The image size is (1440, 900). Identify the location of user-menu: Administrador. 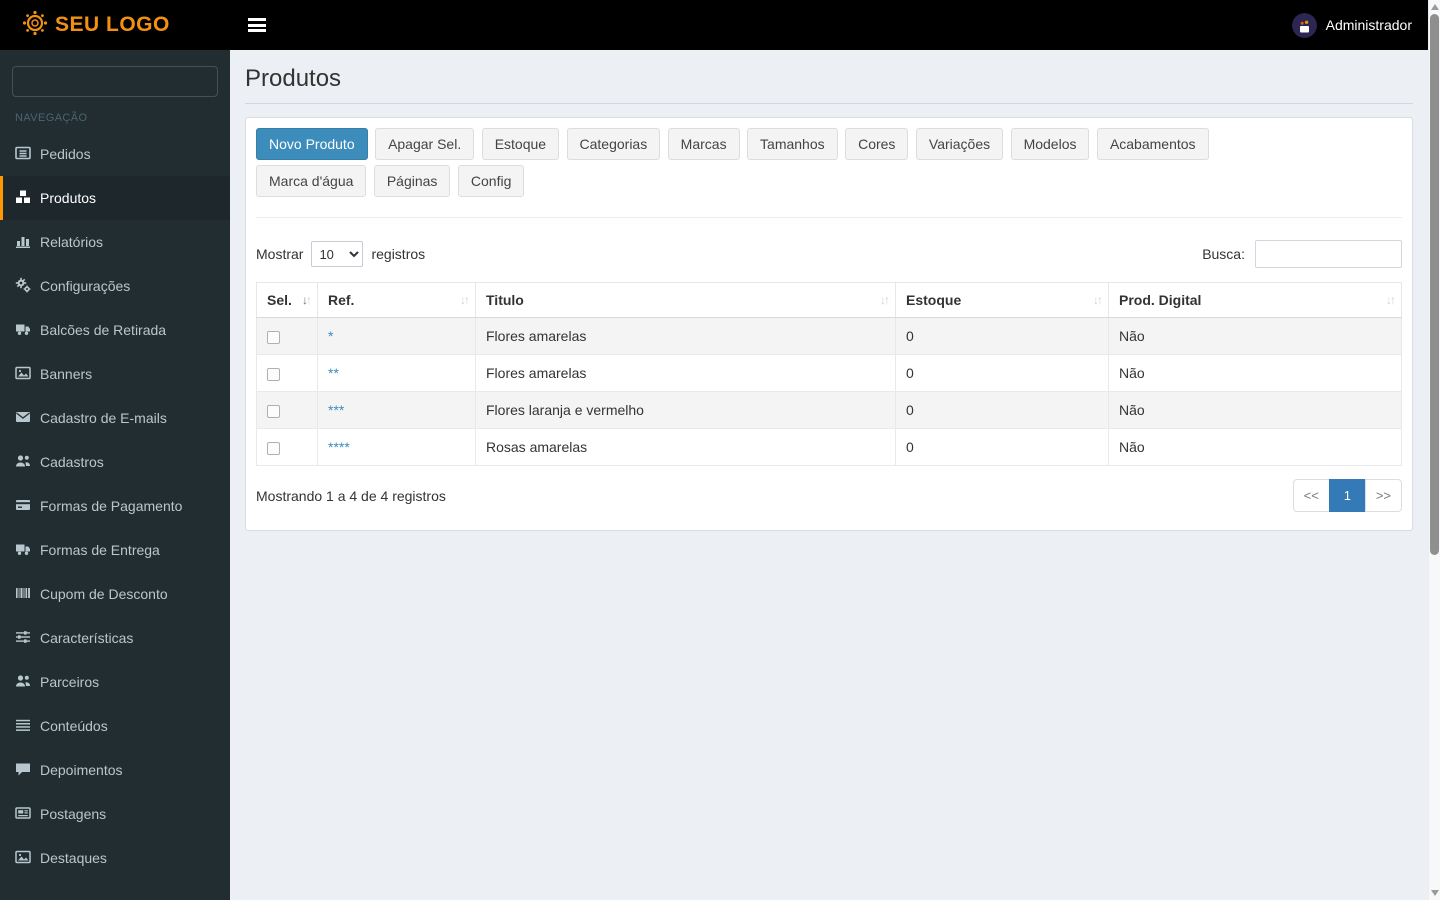
(1351, 25).